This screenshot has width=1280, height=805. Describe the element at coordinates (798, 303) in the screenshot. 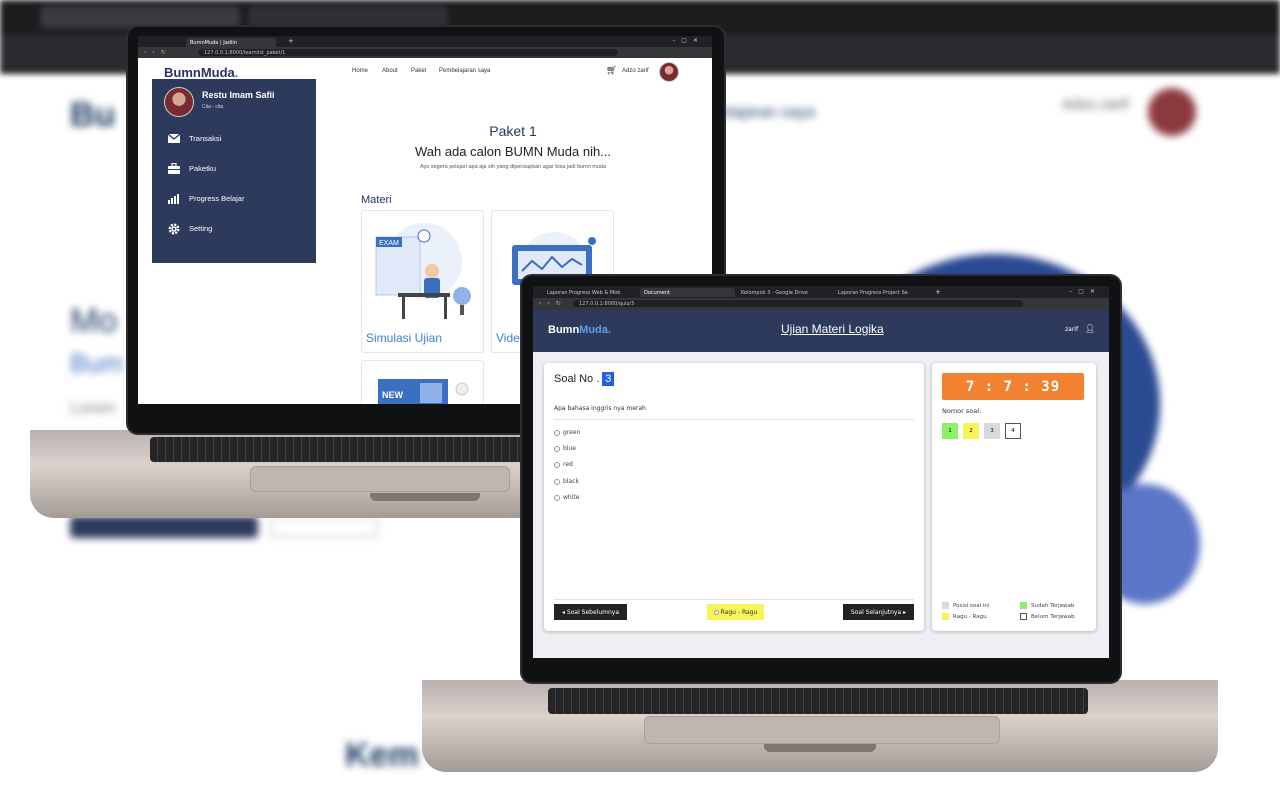

I see `address-bar: 127.0.0.1:8000/quiz/3` at that location.